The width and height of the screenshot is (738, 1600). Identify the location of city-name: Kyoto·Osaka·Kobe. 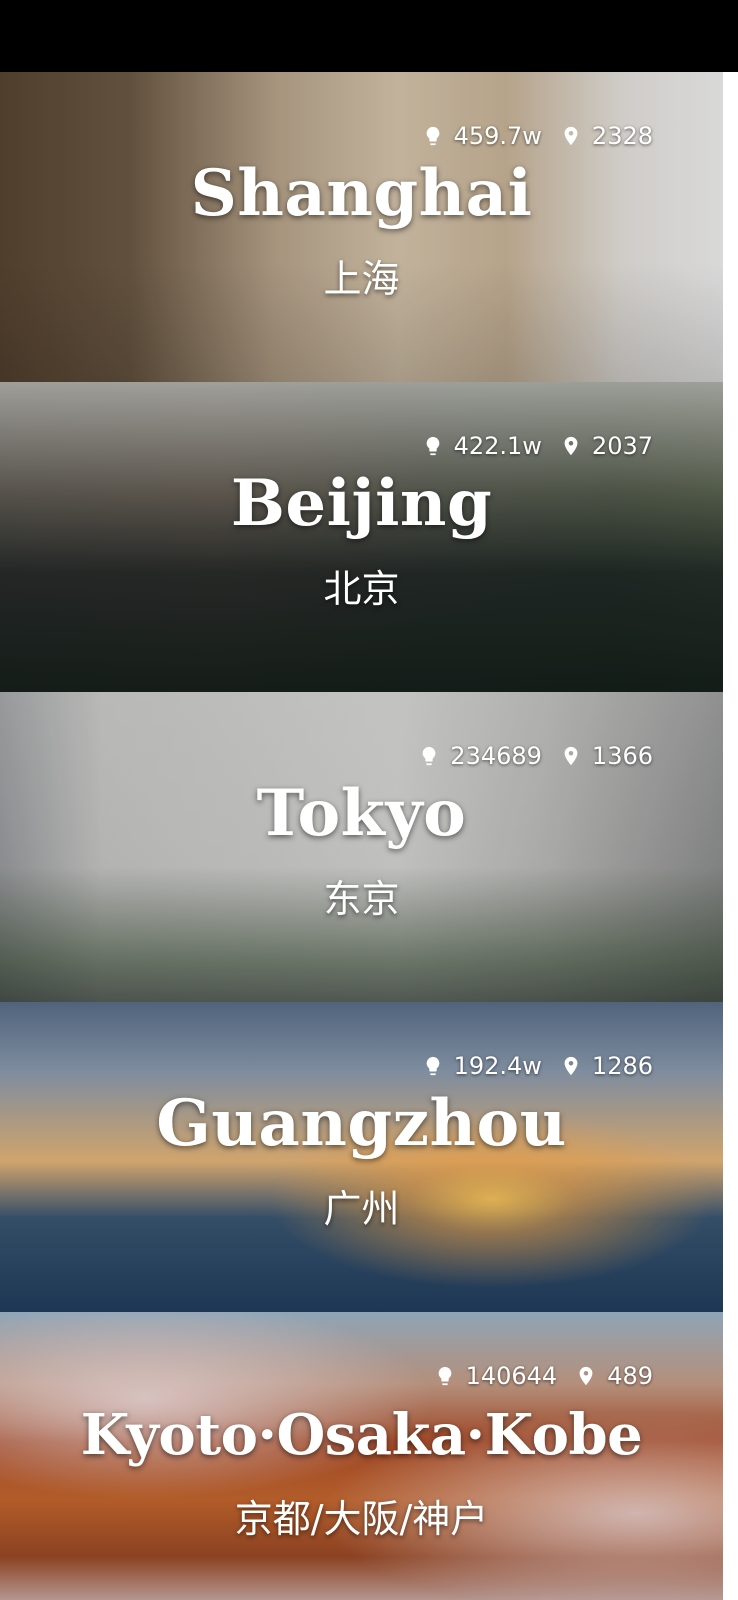
(361, 1435).